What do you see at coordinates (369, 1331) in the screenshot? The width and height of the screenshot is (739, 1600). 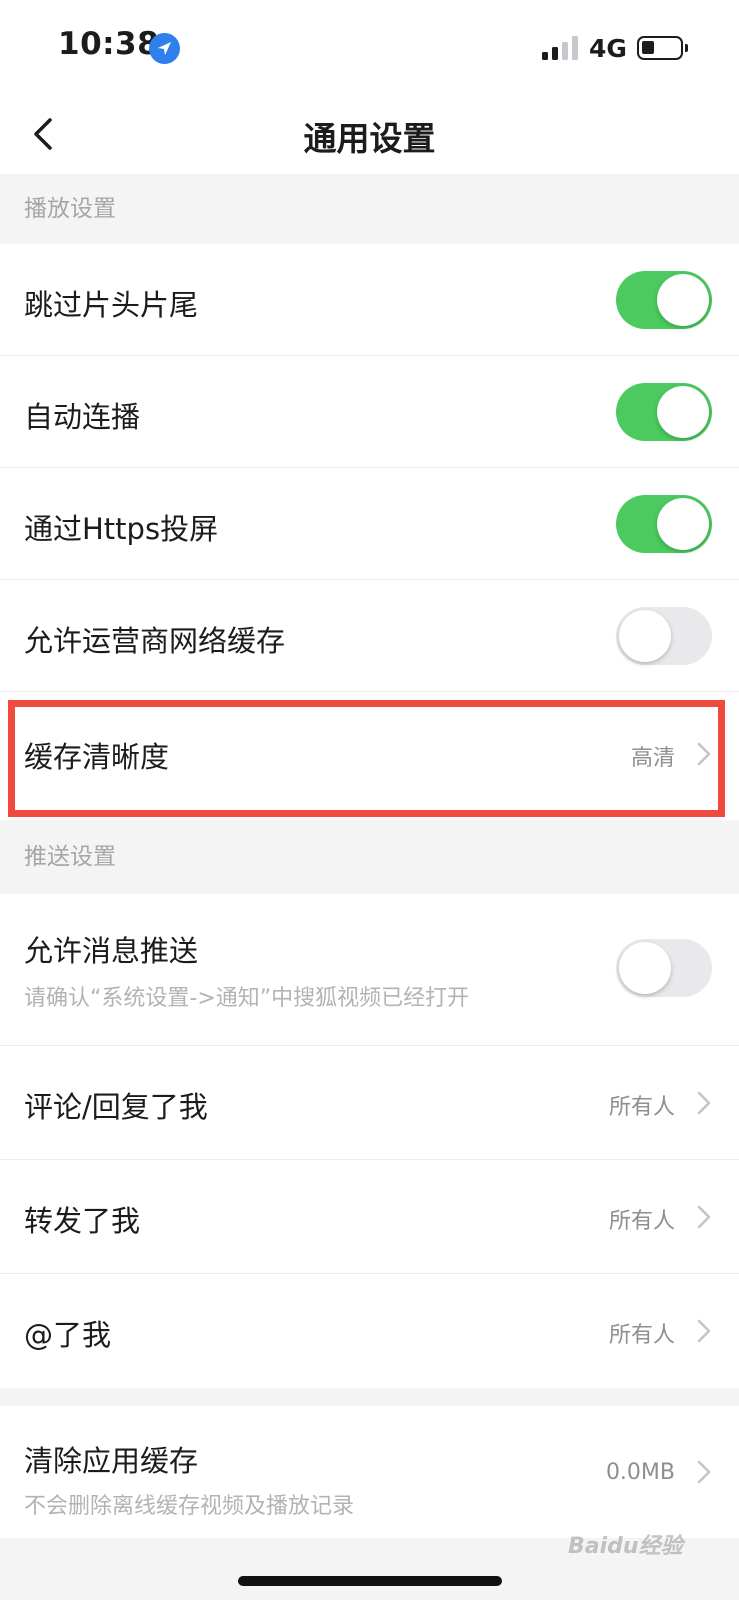 I see `setting-row-mentioned: @了我 所有人` at bounding box center [369, 1331].